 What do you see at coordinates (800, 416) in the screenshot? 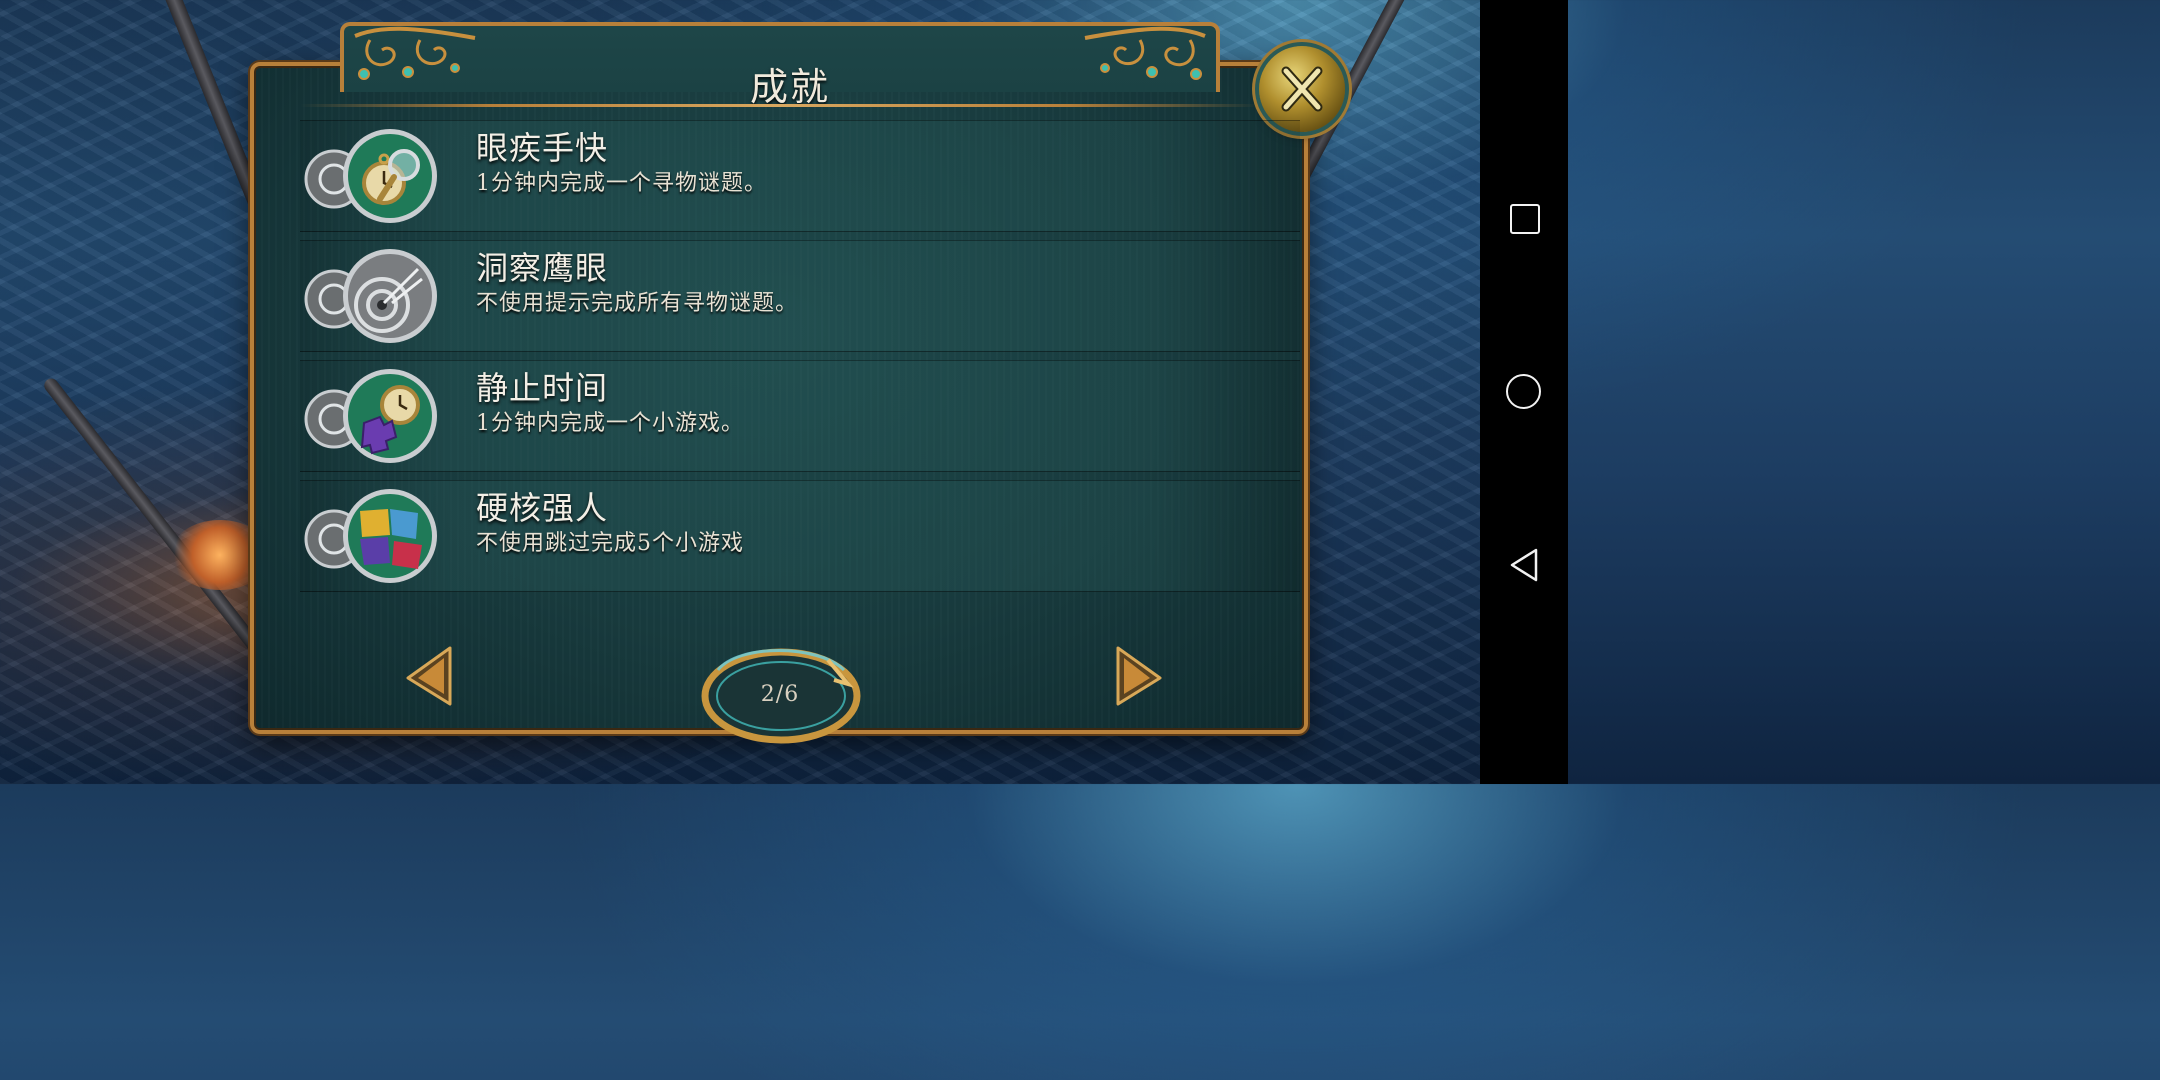
I see `achievement-row: 静止时间 1分钟内完成一个小游戏。` at bounding box center [800, 416].